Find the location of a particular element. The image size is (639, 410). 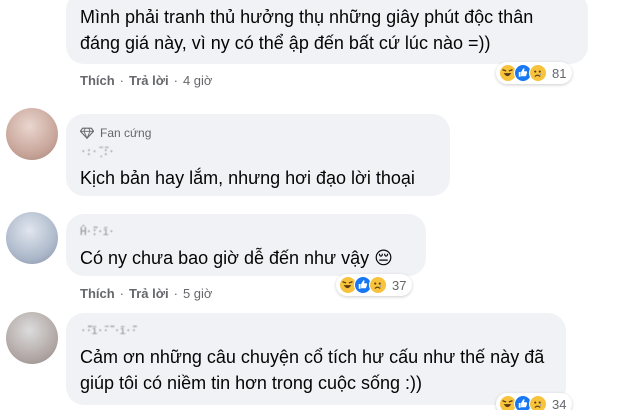

reaction-count: 34 is located at coordinates (559, 403).